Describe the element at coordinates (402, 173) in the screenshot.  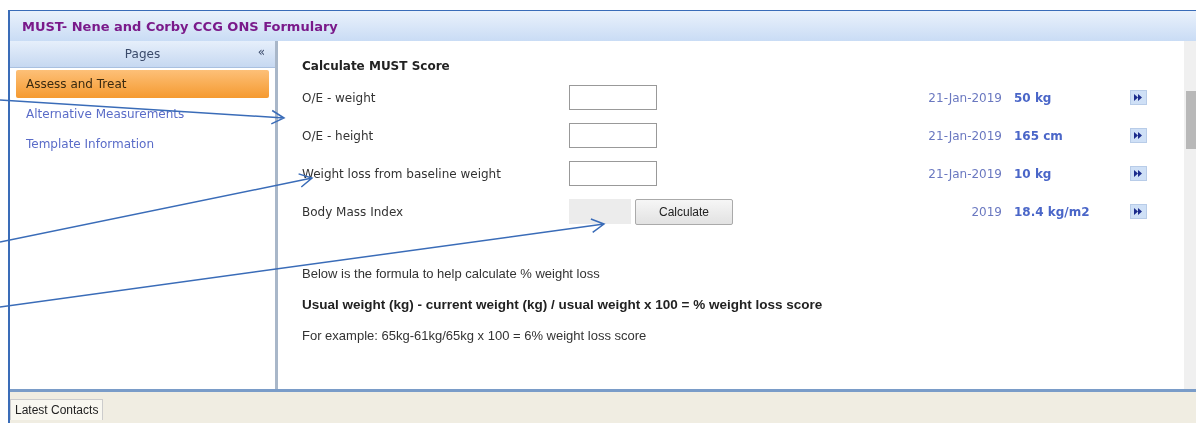
I see `field-label: Weight loss from baseline weight` at that location.